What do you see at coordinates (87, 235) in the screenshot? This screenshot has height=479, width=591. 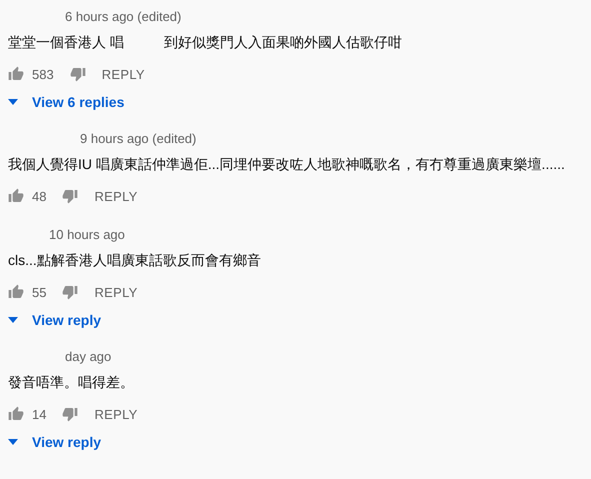 I see `comment-timestamp: 10 hours ago` at bounding box center [87, 235].